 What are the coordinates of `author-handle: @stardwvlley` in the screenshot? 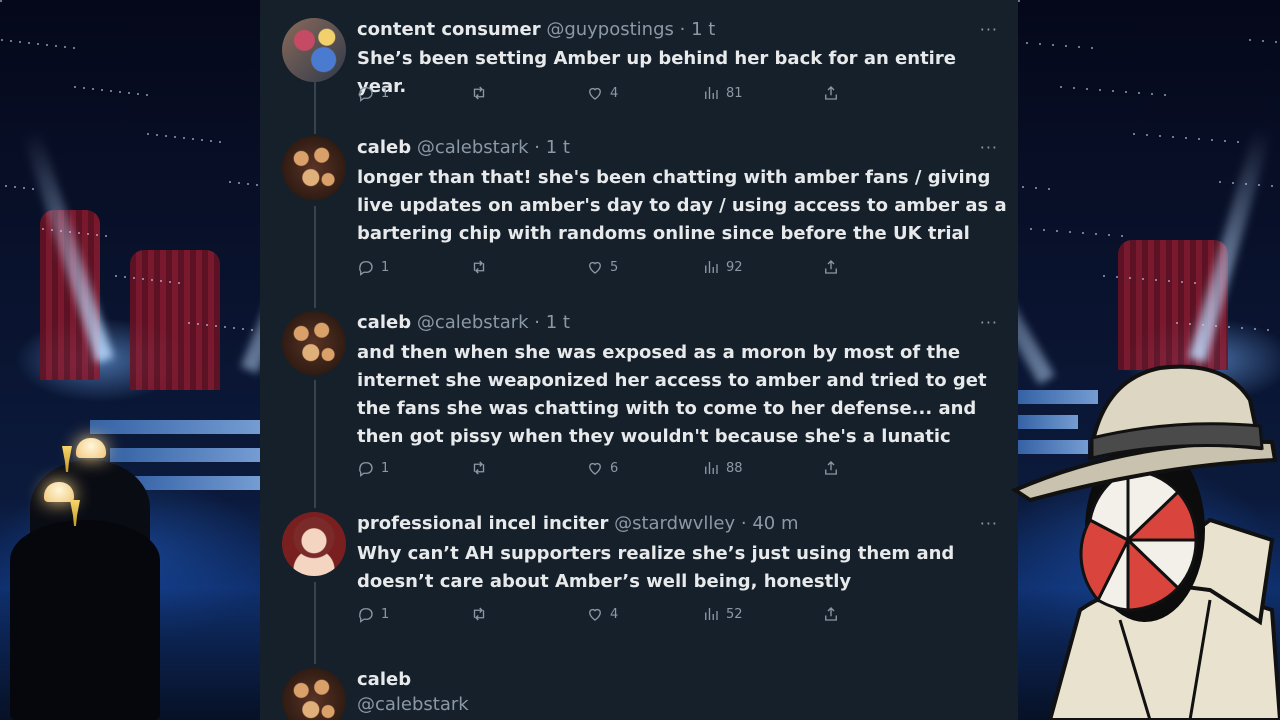 It's located at (674, 523).